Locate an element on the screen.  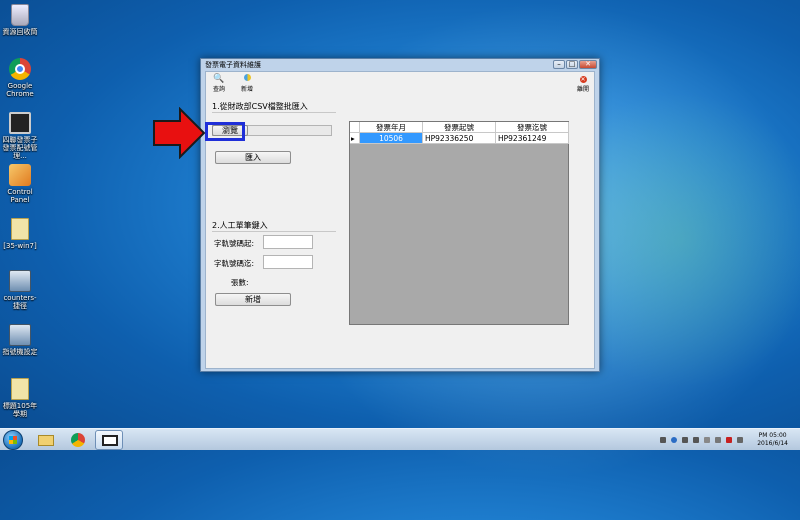
taskbar-invoice-app is located at coordinates (109, 440).